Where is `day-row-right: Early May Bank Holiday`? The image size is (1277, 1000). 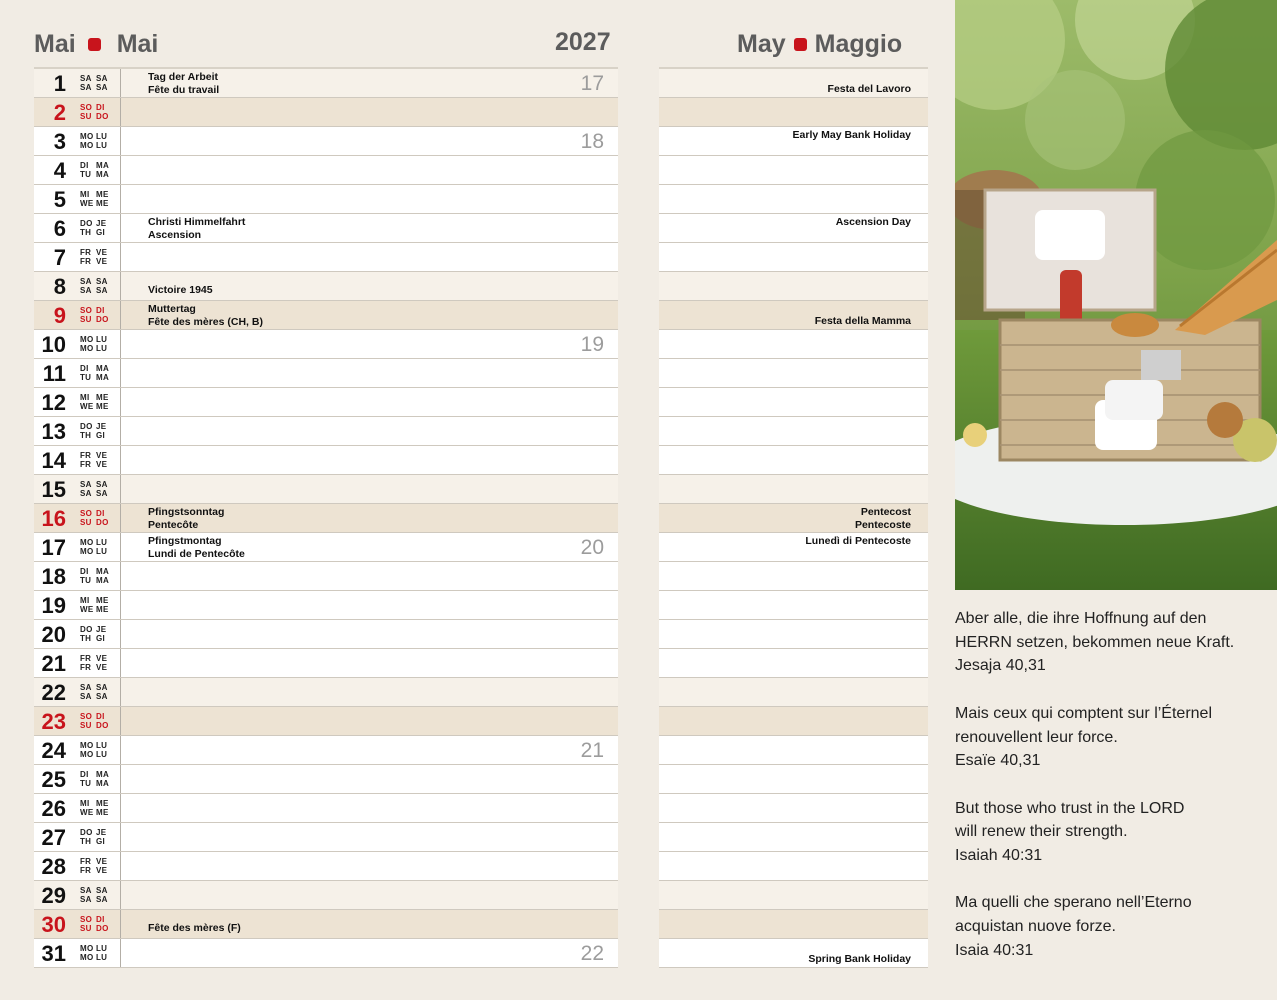
day-row-right: Early May Bank Holiday is located at coordinates (793, 141).